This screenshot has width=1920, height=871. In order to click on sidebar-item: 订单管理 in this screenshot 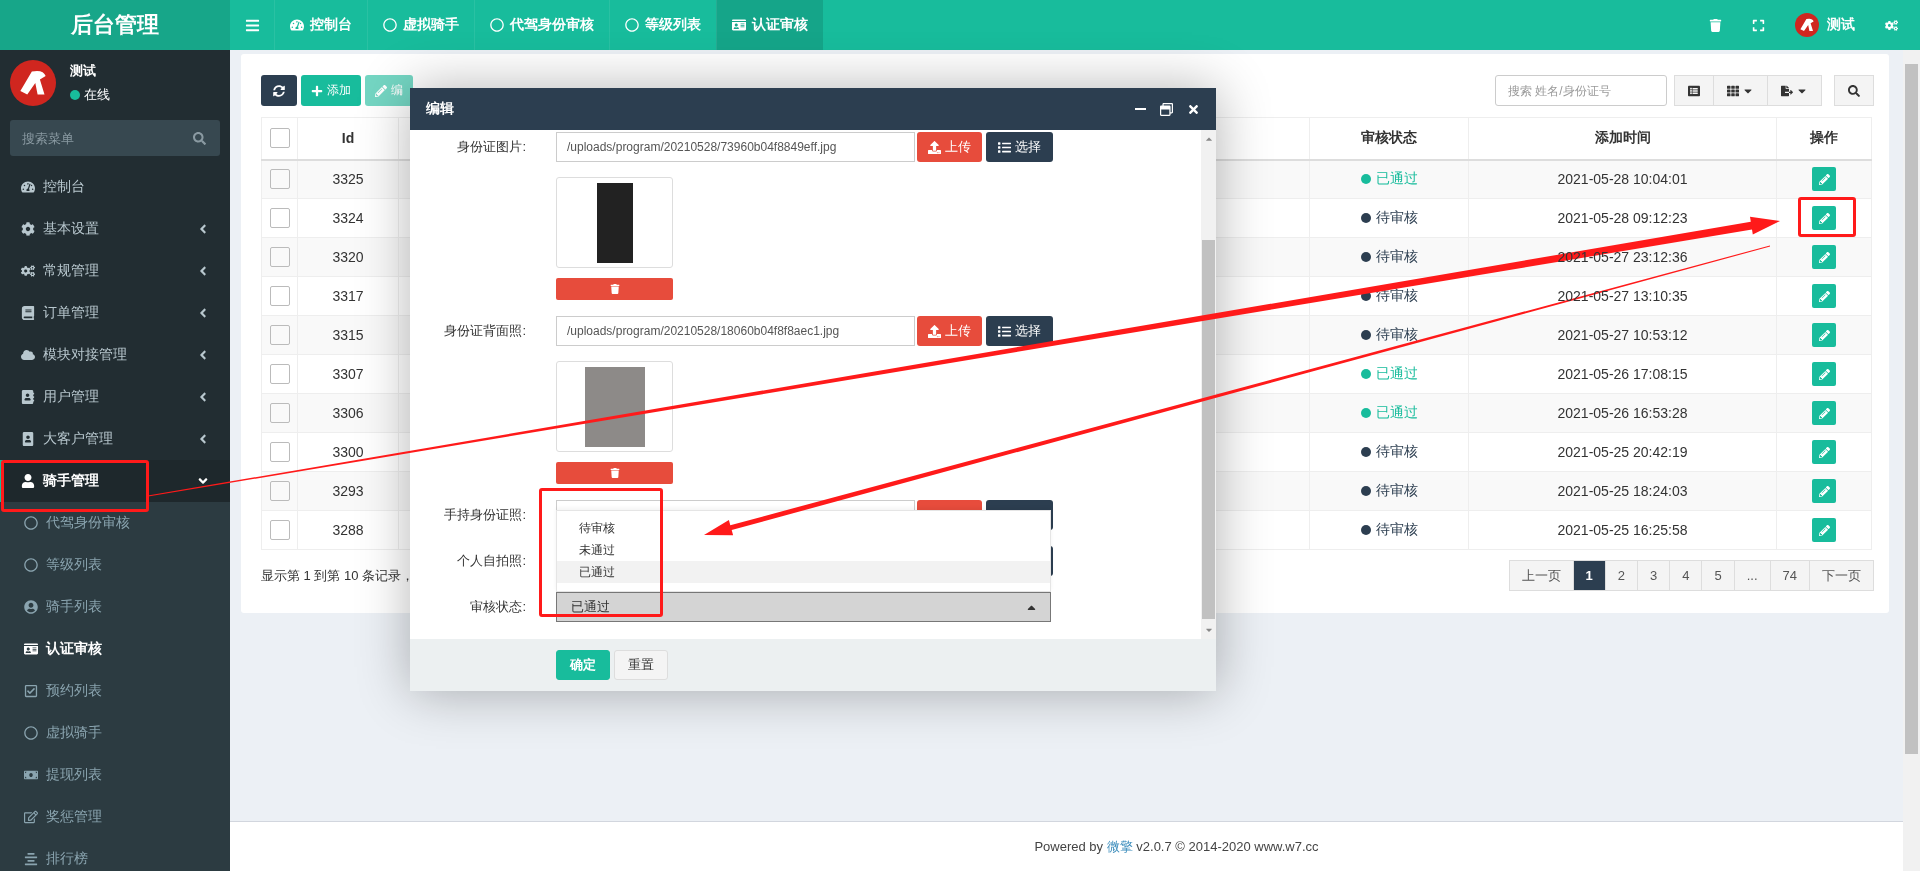, I will do `click(115, 313)`.